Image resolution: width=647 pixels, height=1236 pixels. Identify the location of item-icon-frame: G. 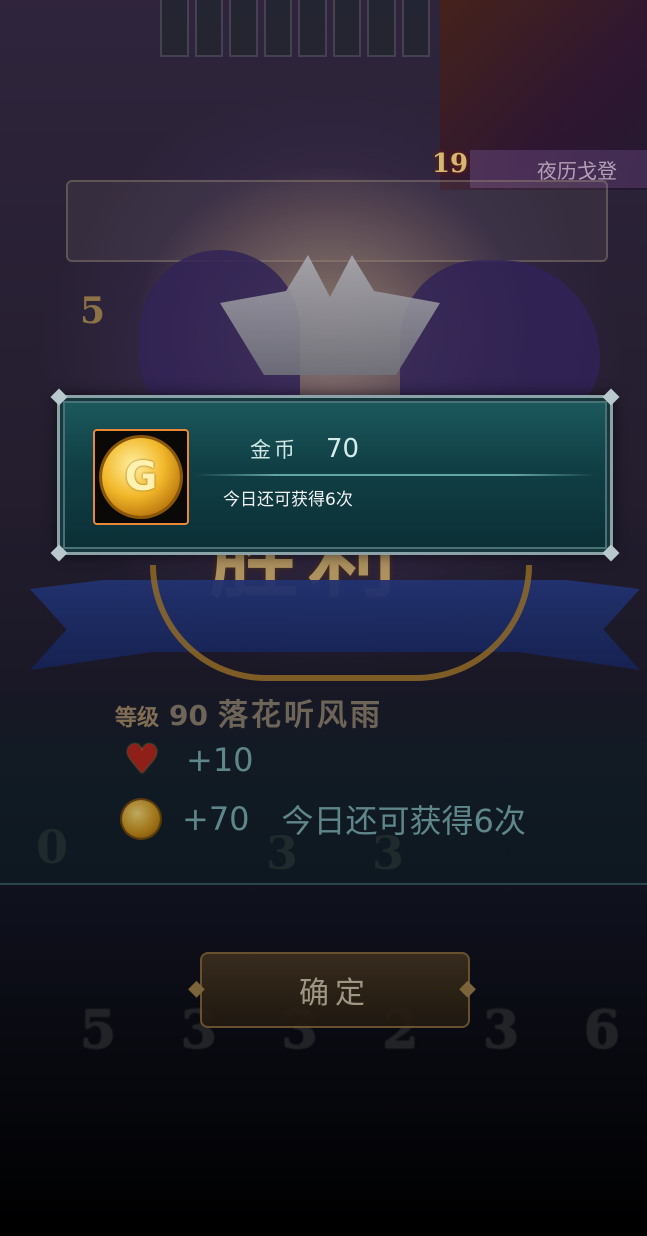
(141, 477).